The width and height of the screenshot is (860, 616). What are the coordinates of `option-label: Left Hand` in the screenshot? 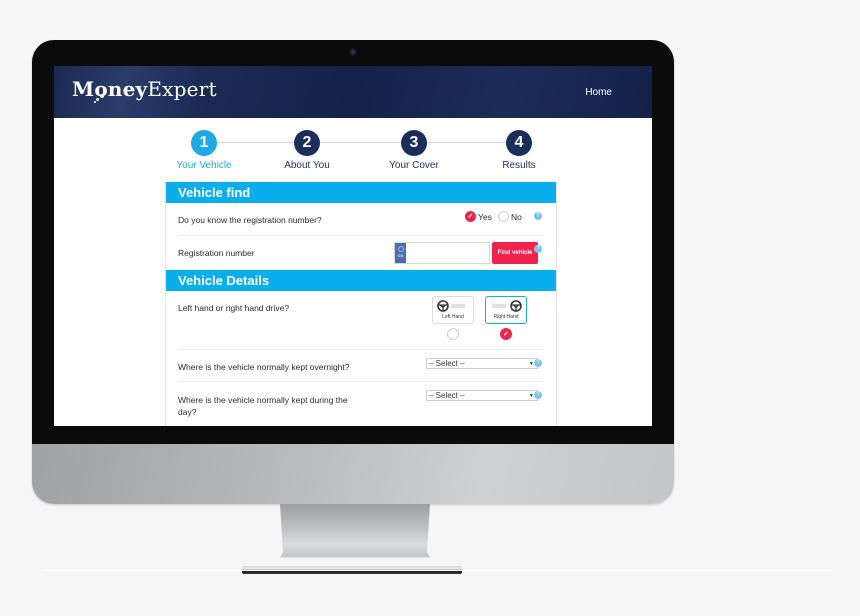 It's located at (453, 317).